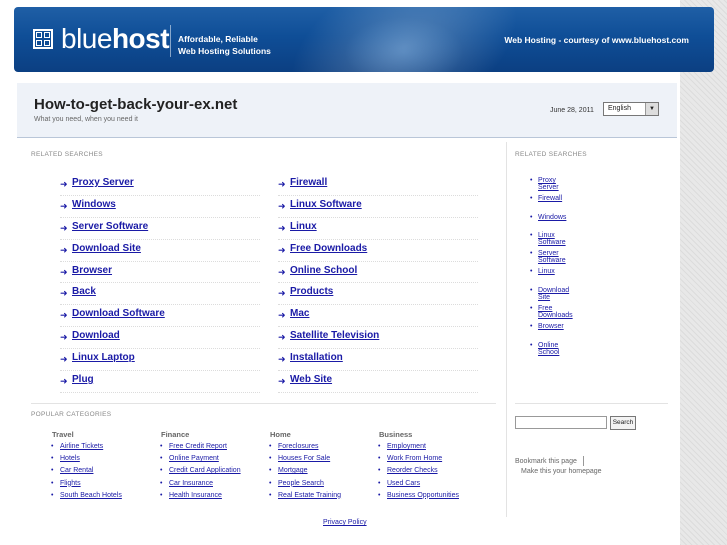 This screenshot has height=545, width=727. I want to click on sidebar-link-online-school: Online School, so click(548, 349).